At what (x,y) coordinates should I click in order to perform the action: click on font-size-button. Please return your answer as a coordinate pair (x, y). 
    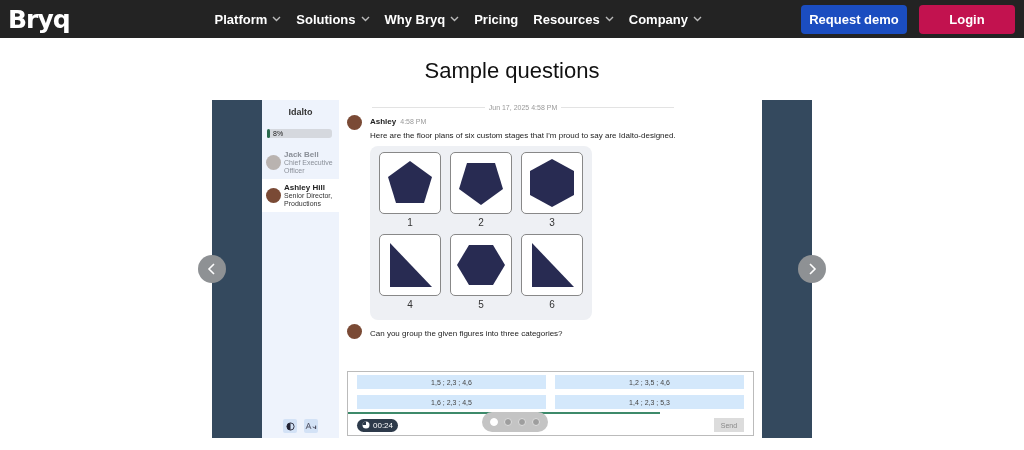
    Looking at the image, I should click on (311, 426).